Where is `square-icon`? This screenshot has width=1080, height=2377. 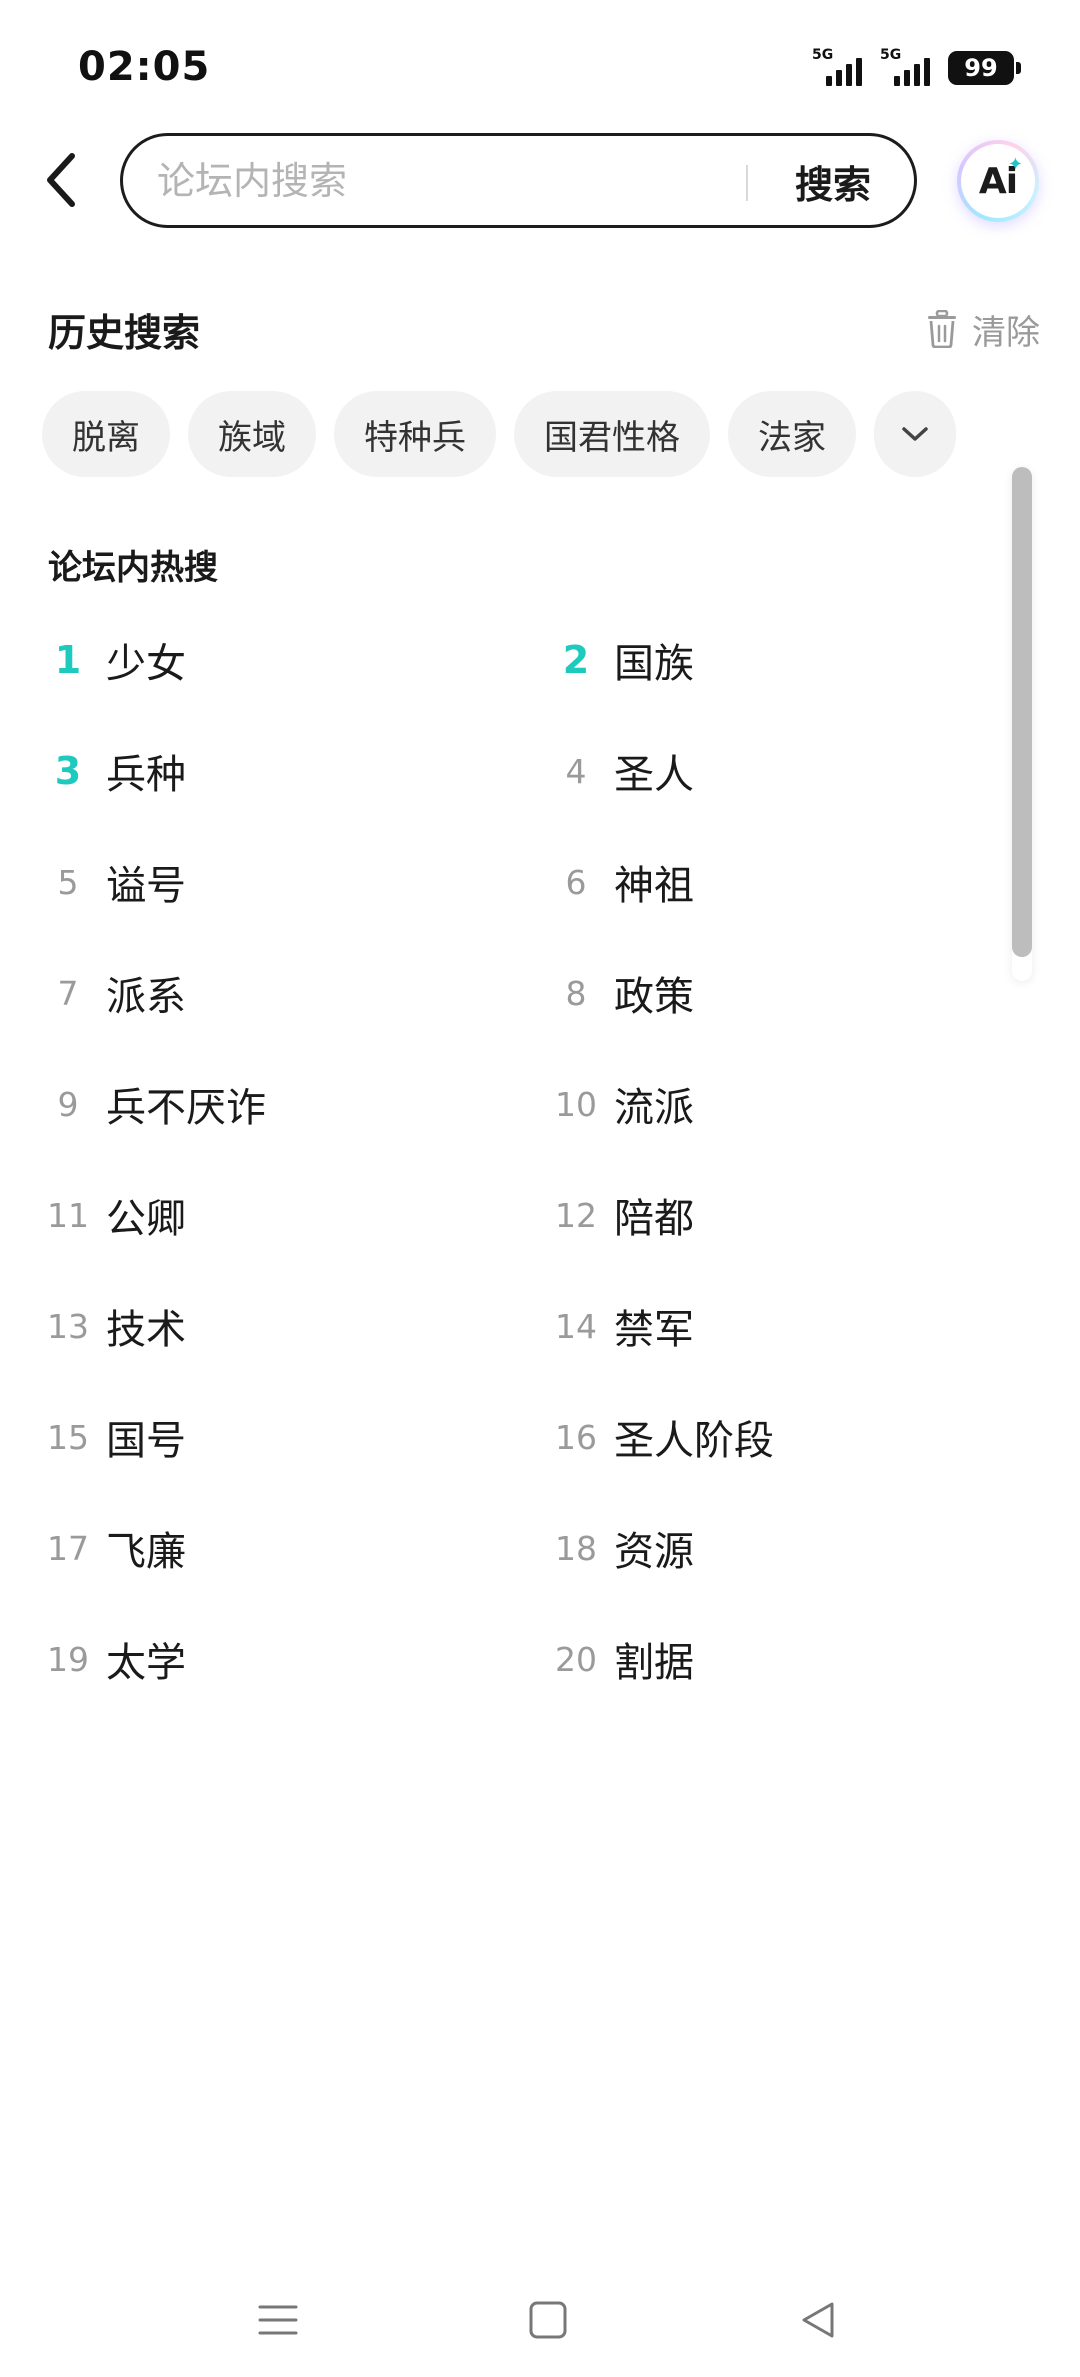
square-icon is located at coordinates (548, 2320).